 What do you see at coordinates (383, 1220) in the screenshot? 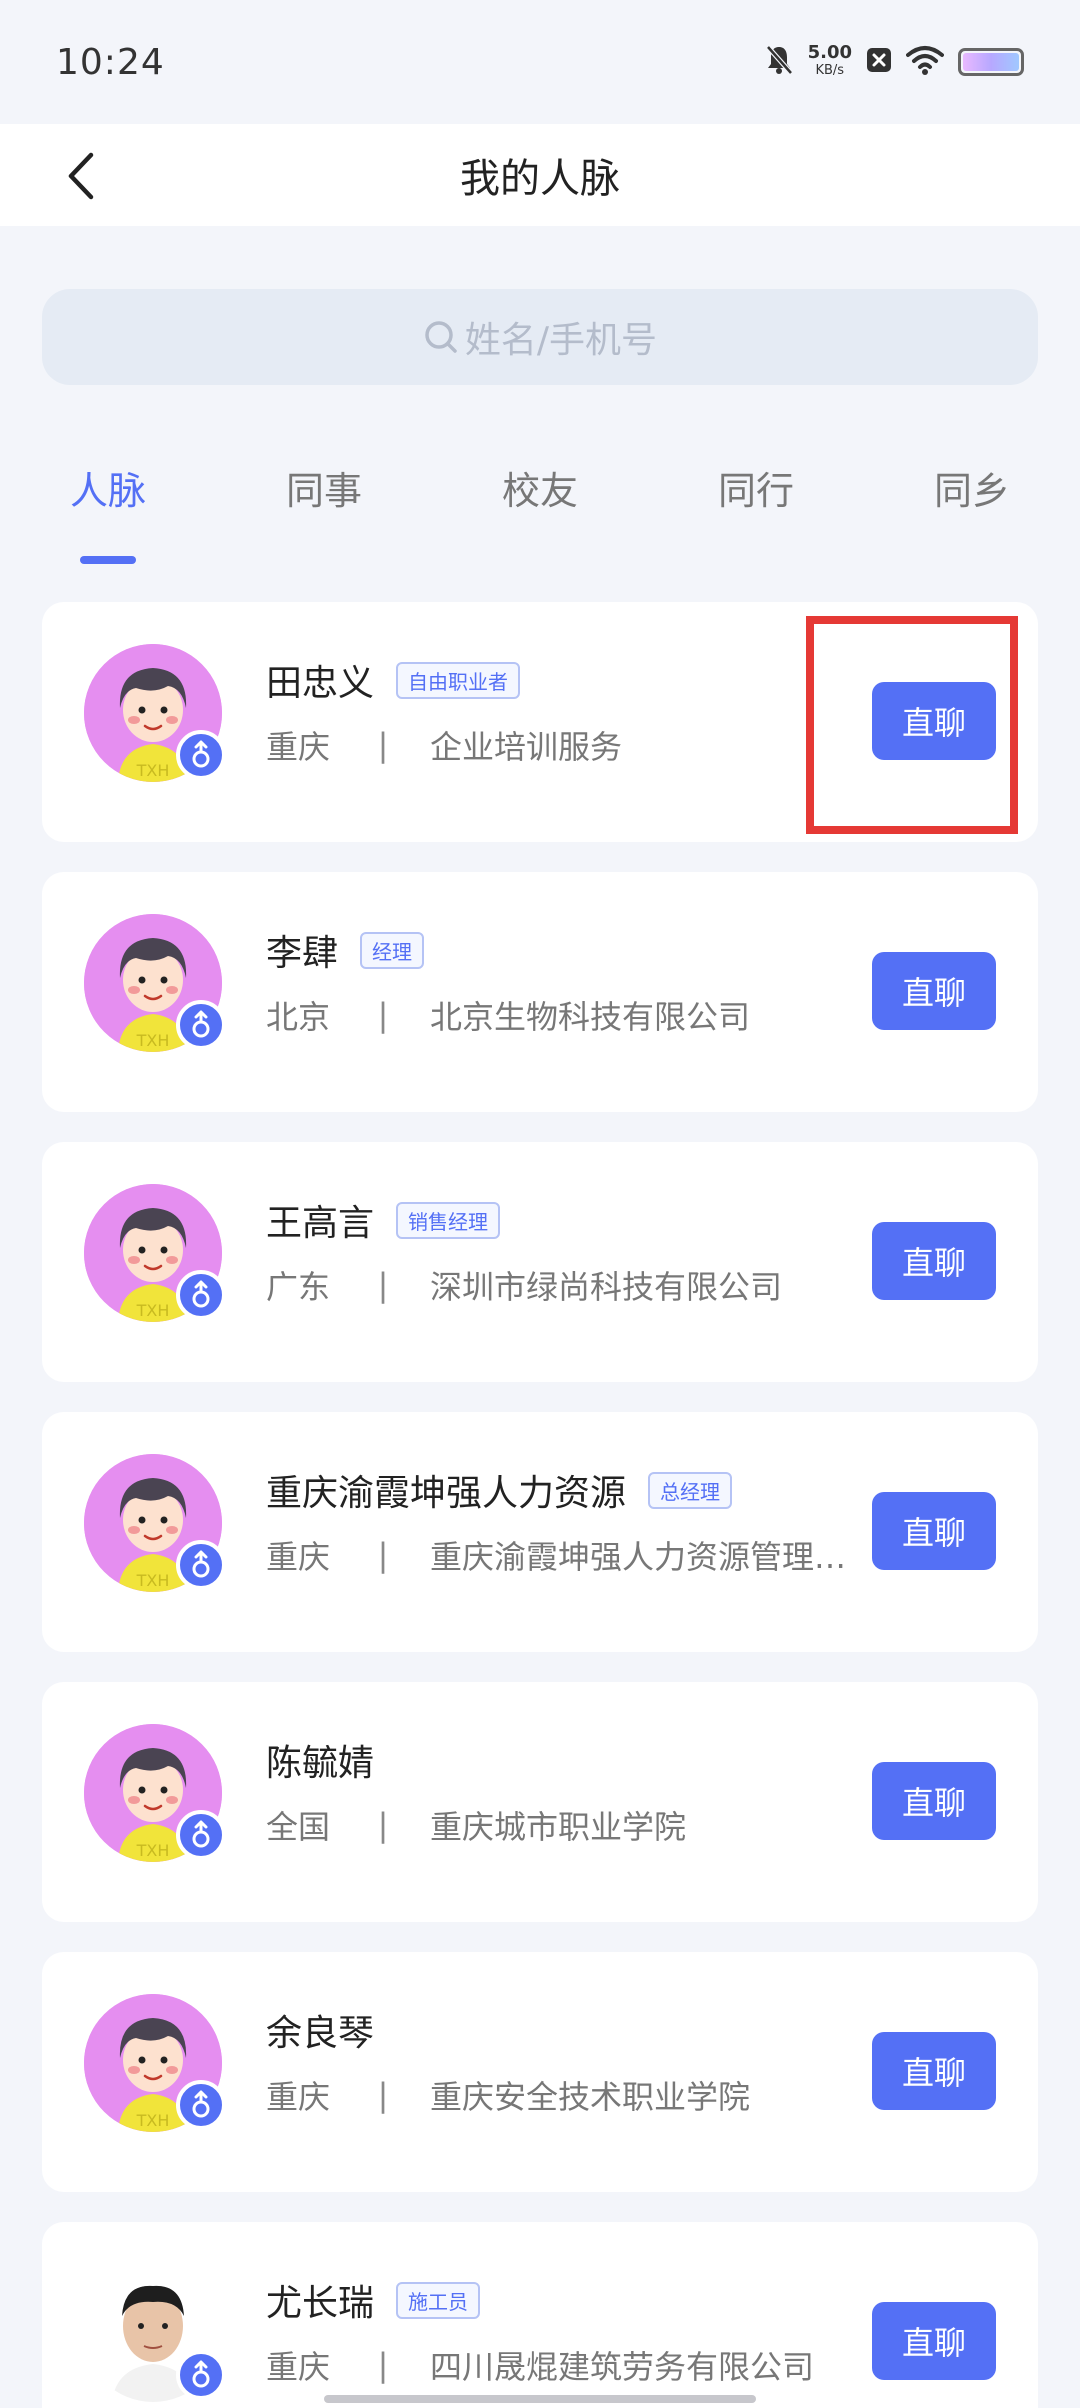
I see `name-row: 王高言 销售经理` at bounding box center [383, 1220].